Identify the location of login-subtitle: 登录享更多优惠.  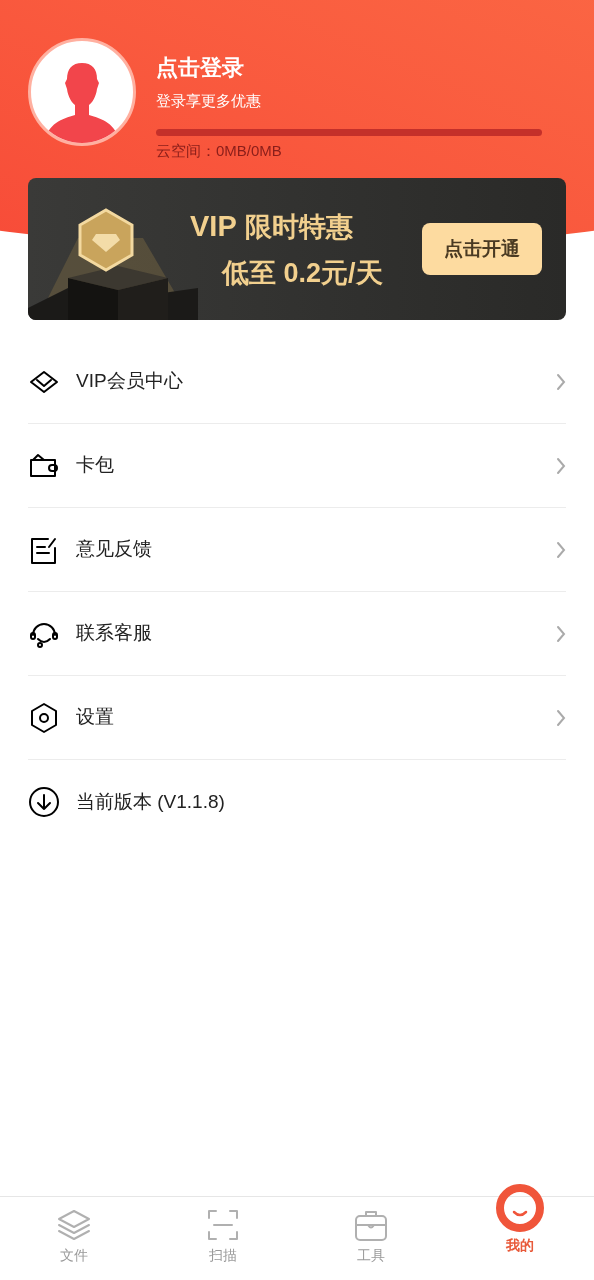
(209, 101).